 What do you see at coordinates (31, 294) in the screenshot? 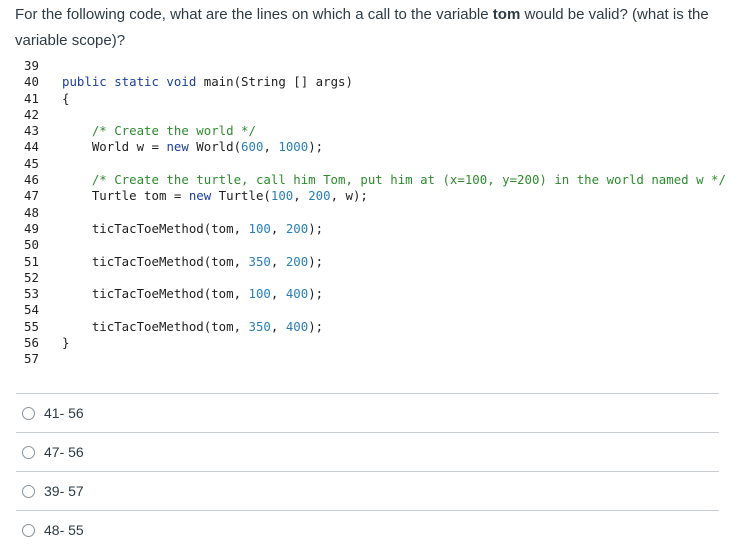
I see `line-number: 53` at bounding box center [31, 294].